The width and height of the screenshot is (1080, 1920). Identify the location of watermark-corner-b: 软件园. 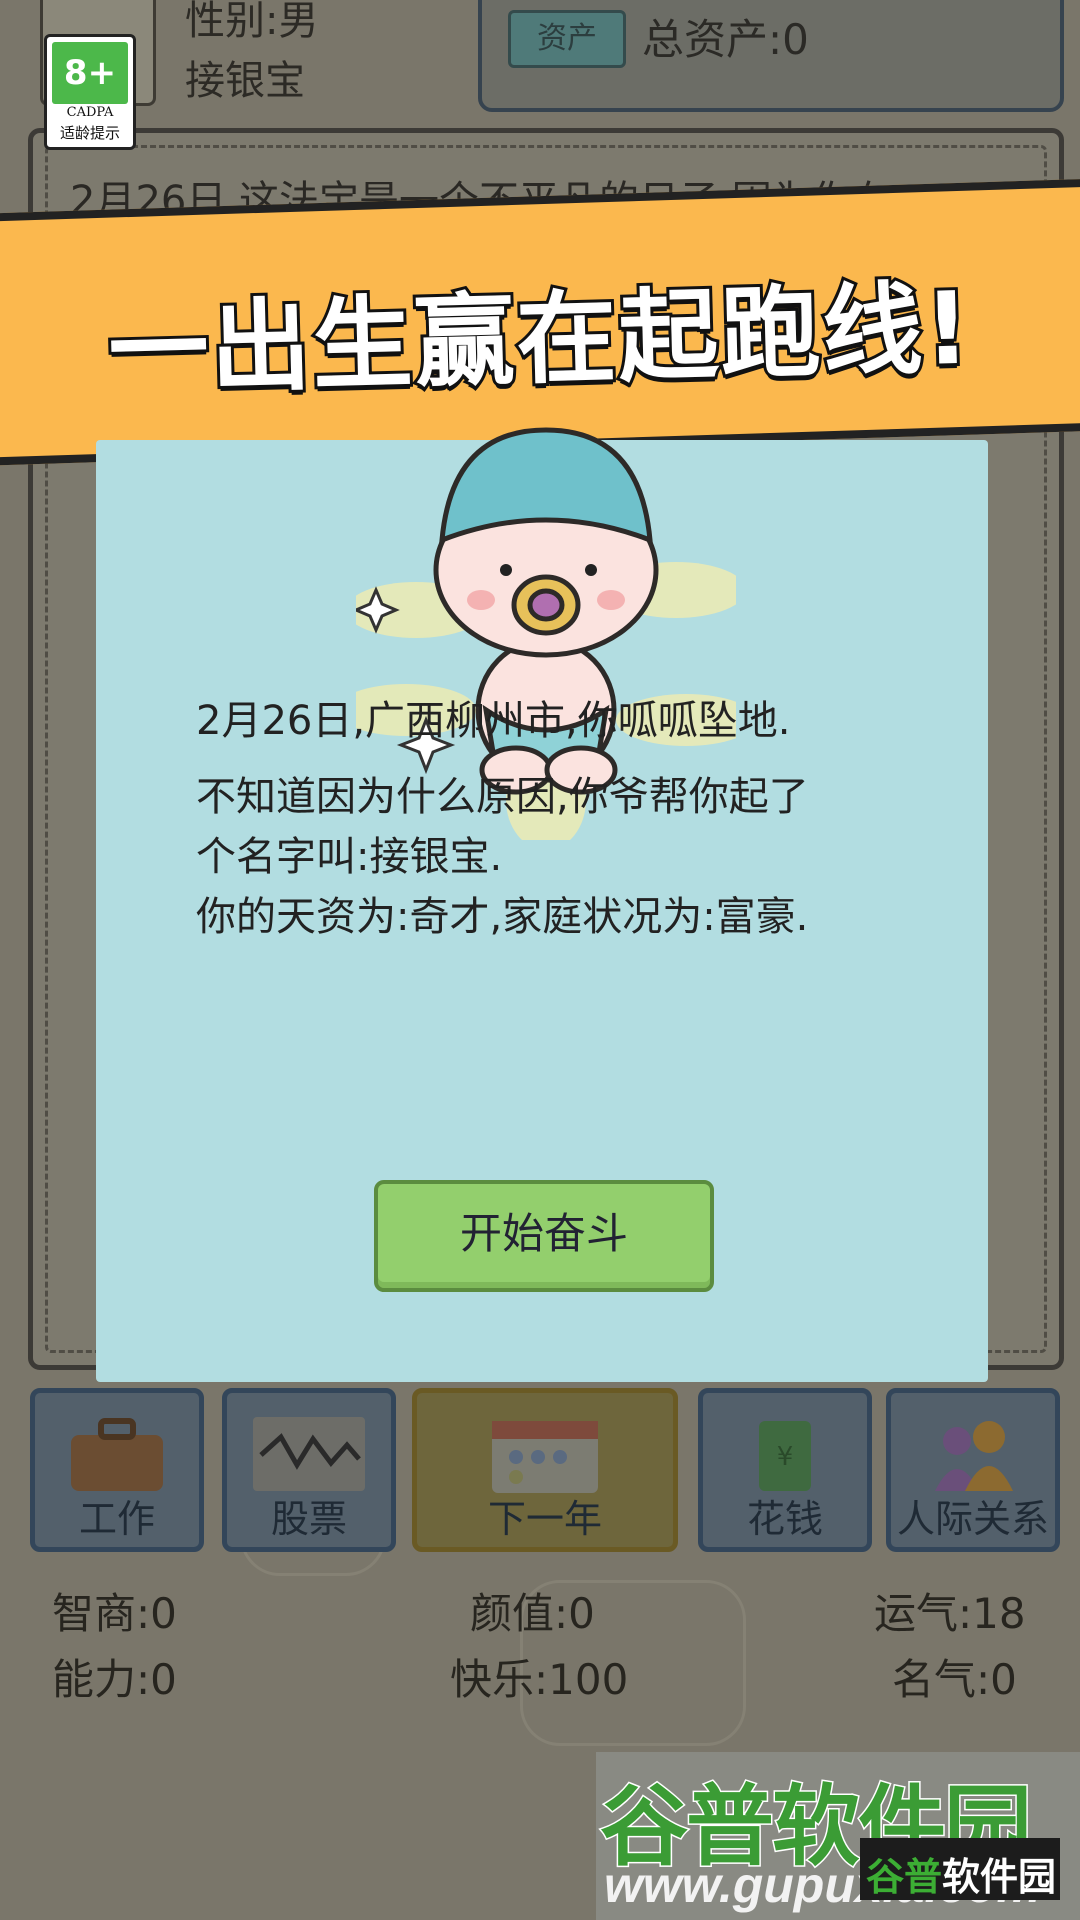
(999, 1877).